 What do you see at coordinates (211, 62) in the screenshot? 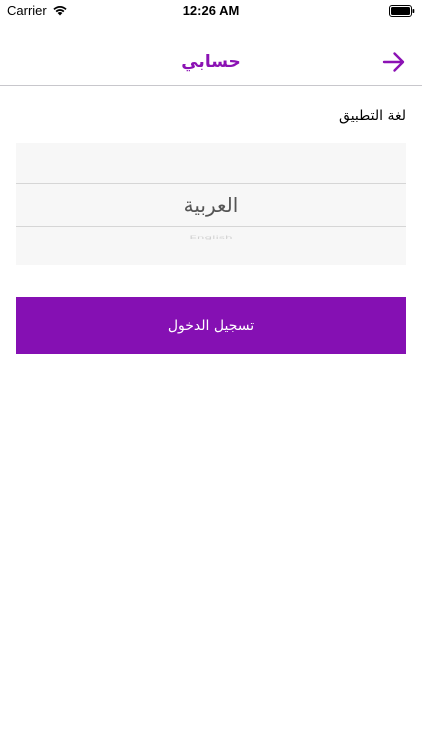
I see `page-title: حسابي` at bounding box center [211, 62].